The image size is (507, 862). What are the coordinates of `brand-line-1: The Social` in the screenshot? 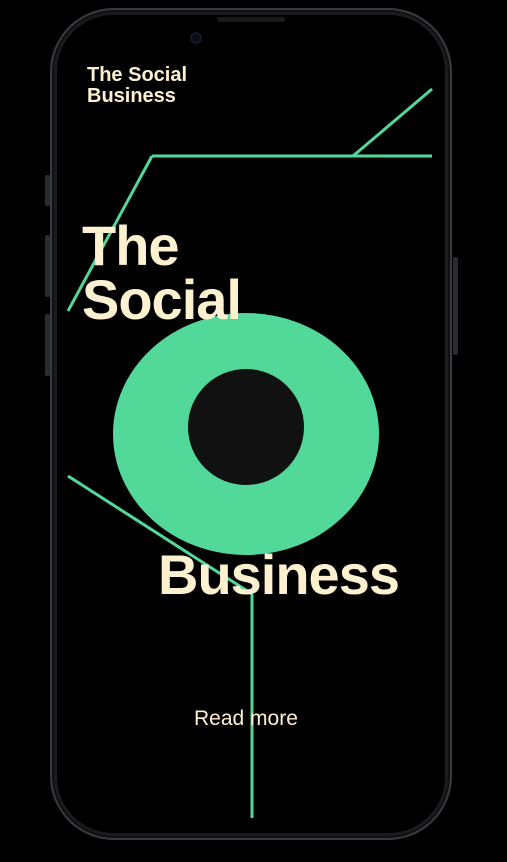 It's located at (137, 75).